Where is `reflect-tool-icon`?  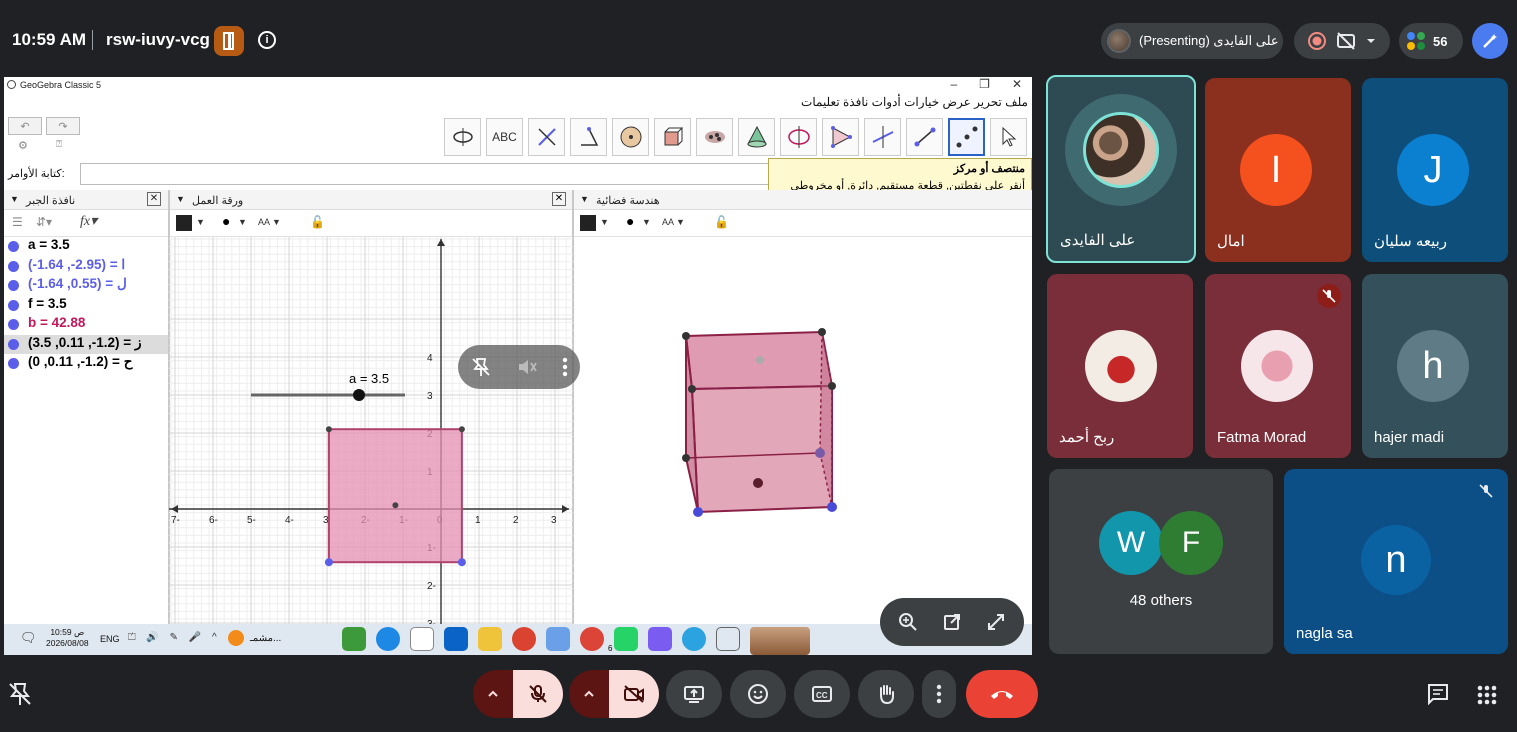 reflect-tool-icon is located at coordinates (546, 137).